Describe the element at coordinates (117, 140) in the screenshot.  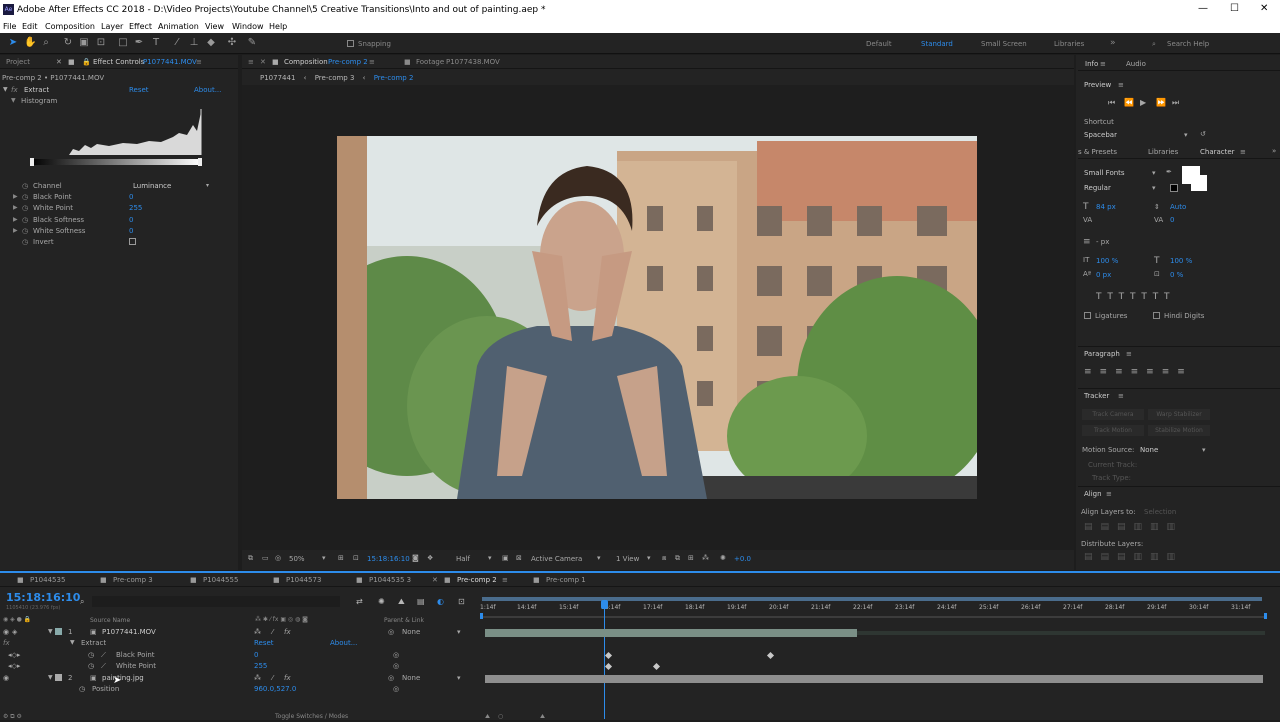
I see `histogram-graph` at that location.